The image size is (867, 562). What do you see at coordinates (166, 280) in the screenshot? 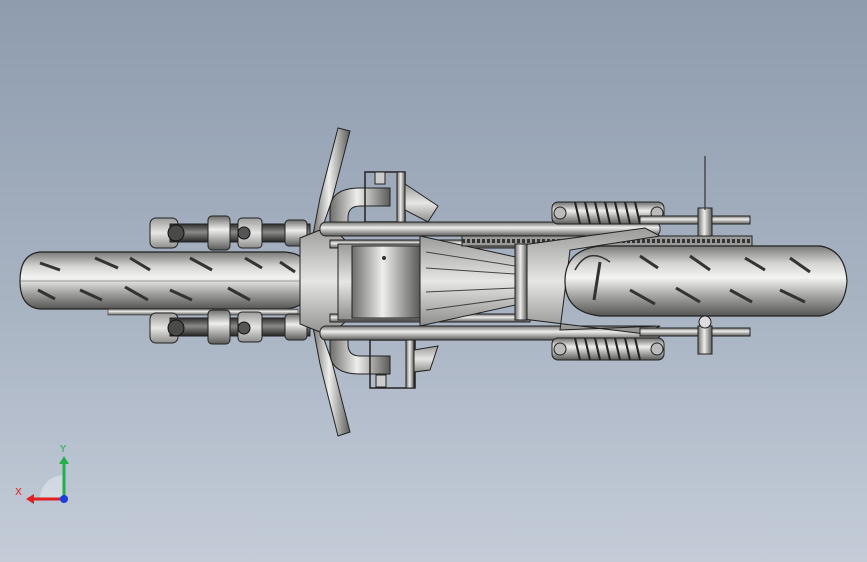
I see `front-tire` at bounding box center [166, 280].